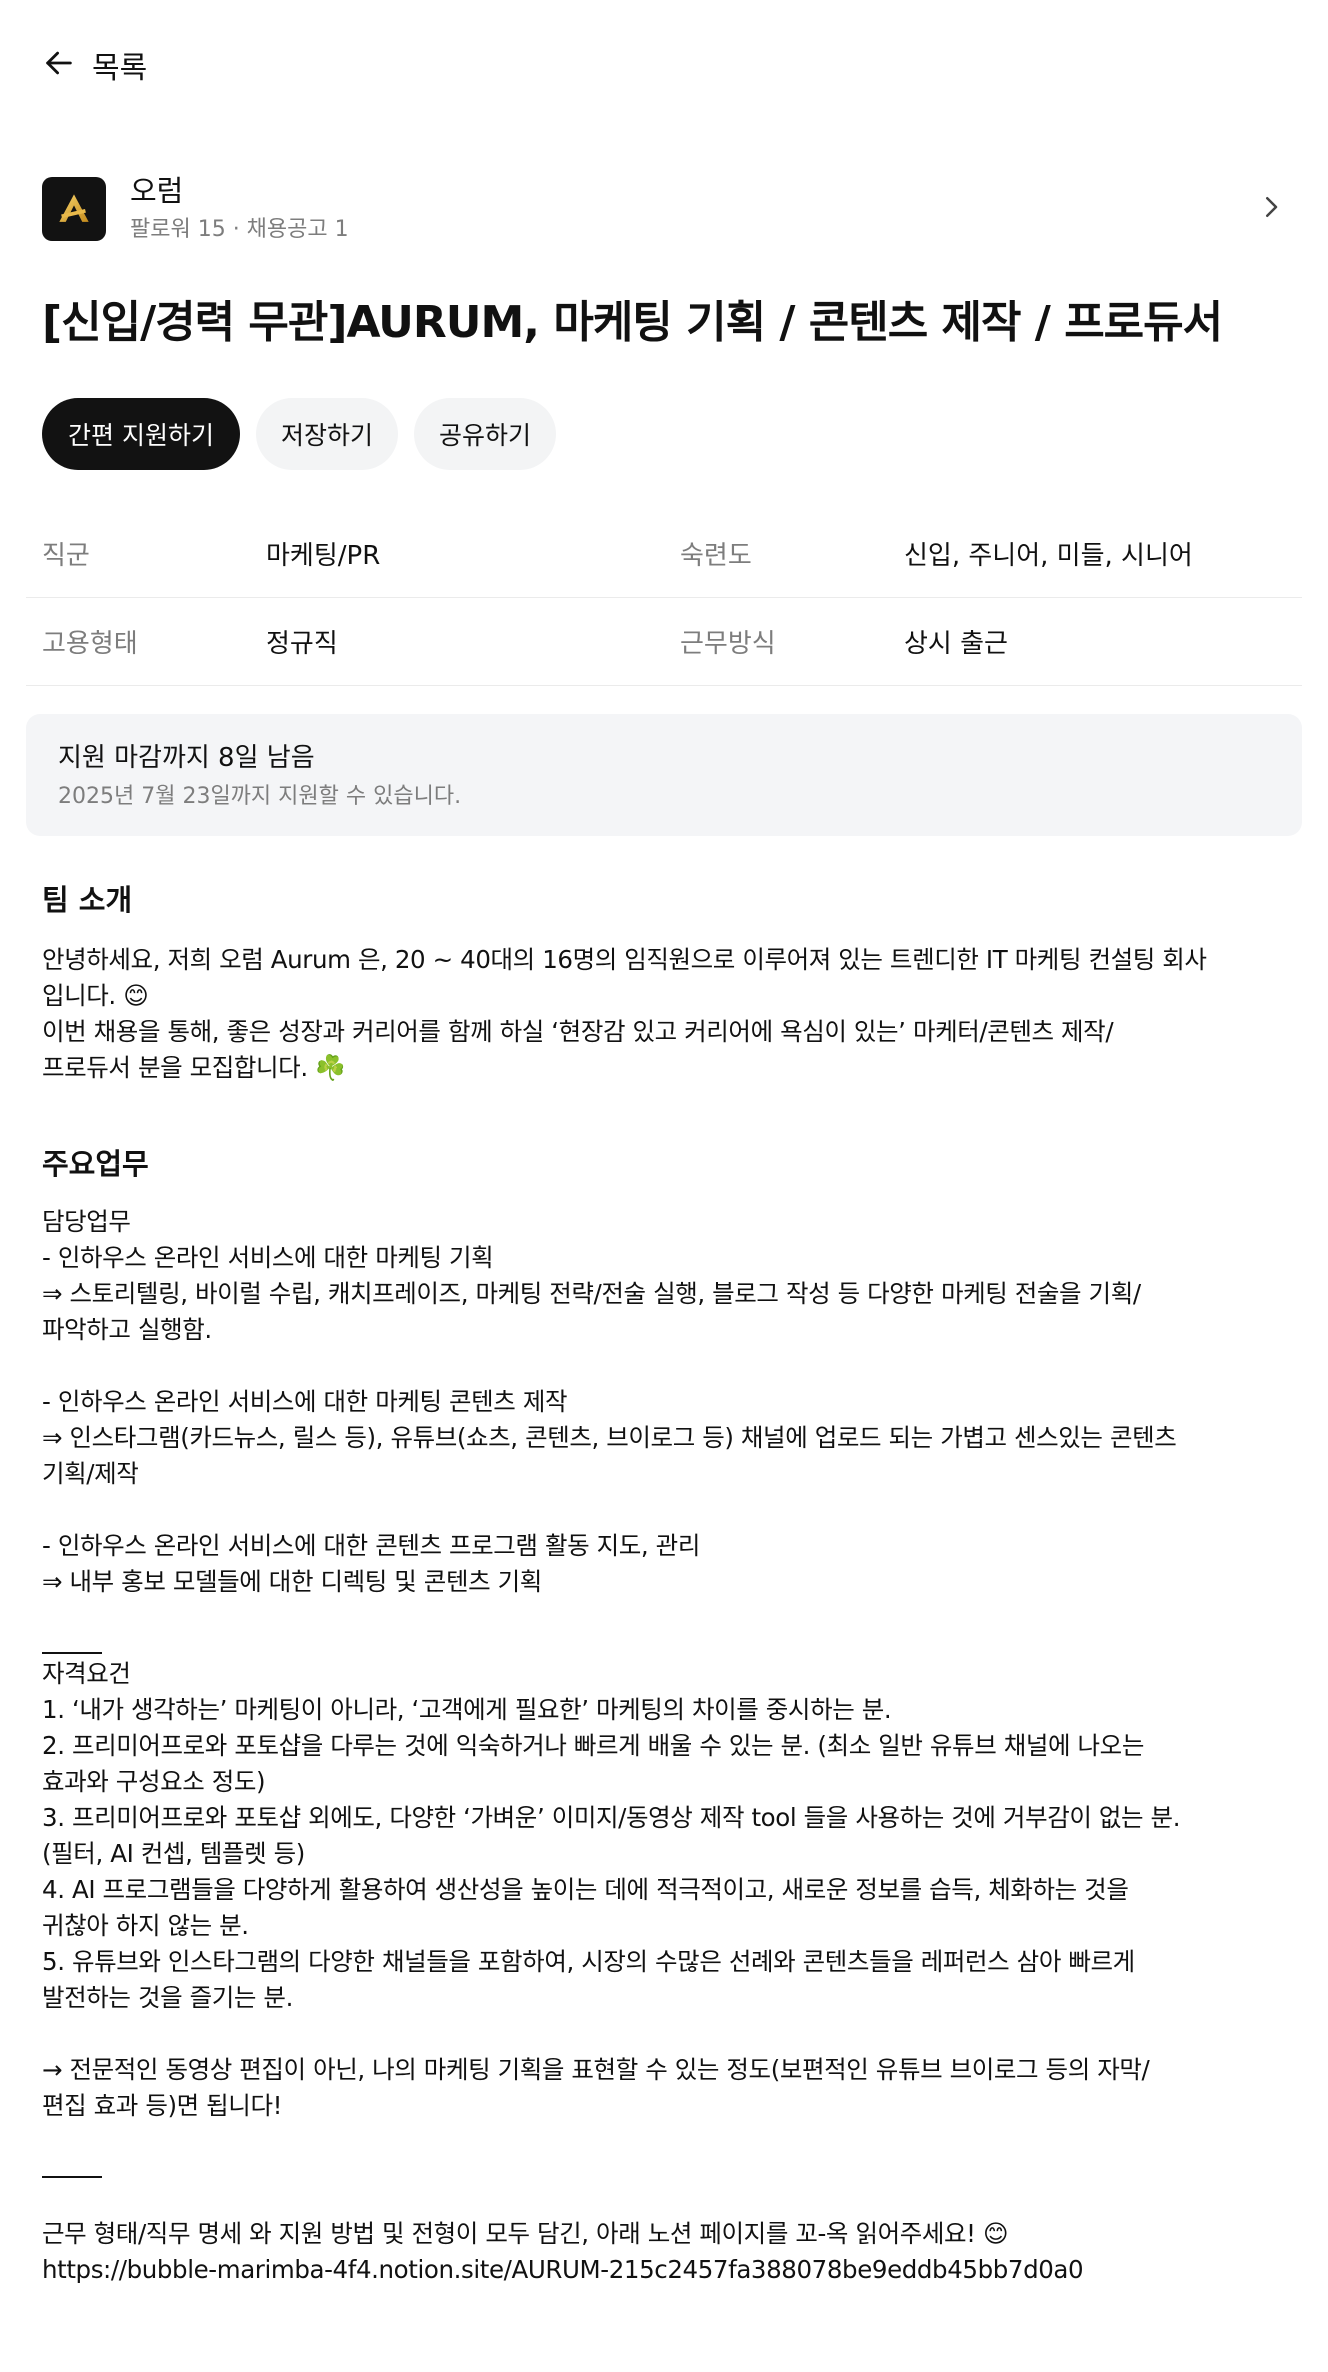 The height and width of the screenshot is (2372, 1328). I want to click on deadline-notice: 지원 마감까지 8일 남음 2025년 7월 23일까지 지원할 수 있습니다., so click(664, 775).